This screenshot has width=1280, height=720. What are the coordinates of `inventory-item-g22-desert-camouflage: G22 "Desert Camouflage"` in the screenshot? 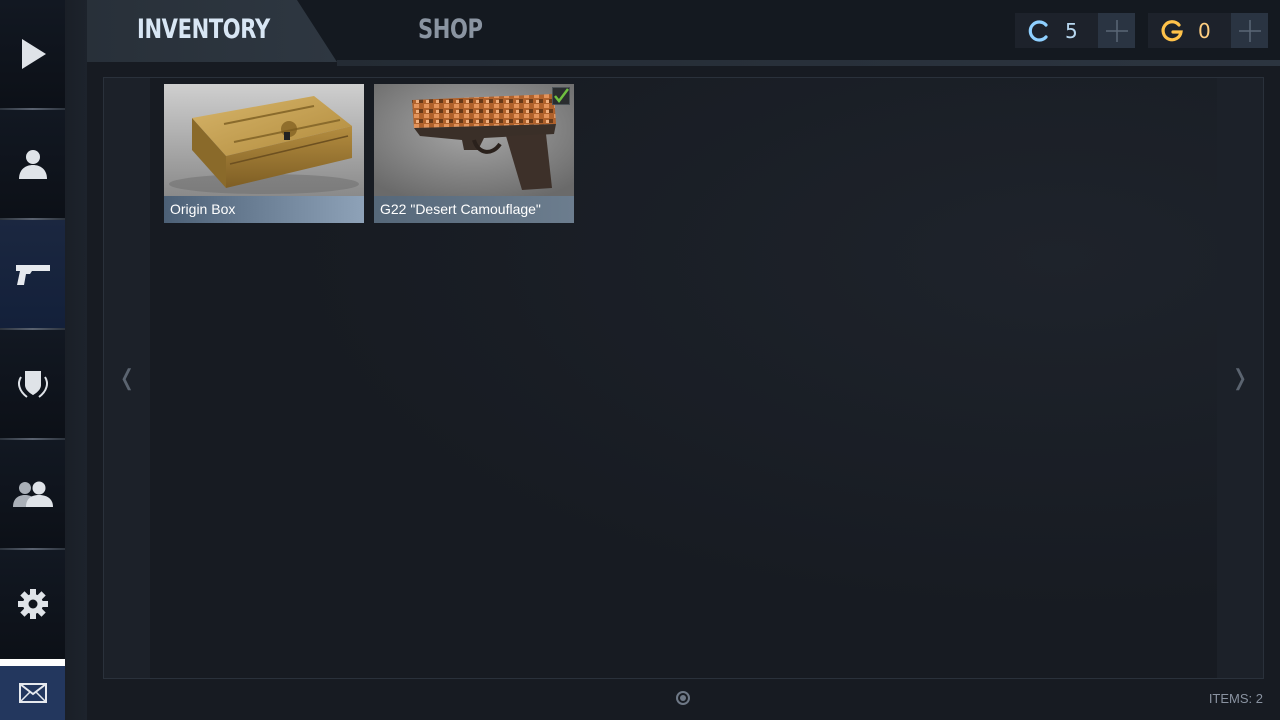 It's located at (474, 153).